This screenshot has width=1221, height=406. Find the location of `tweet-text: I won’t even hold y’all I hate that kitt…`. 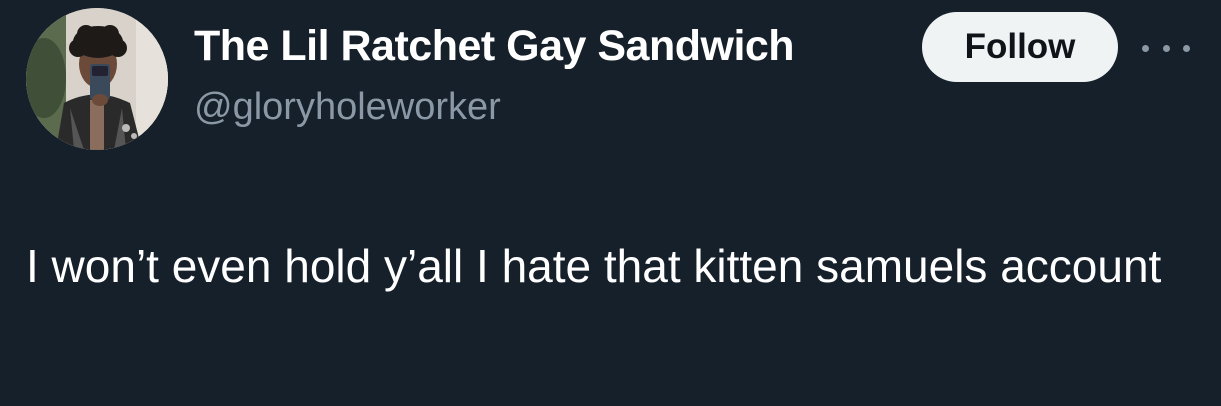

tweet-text: I won’t even hold y’all I hate that kitt… is located at coordinates (594, 266).